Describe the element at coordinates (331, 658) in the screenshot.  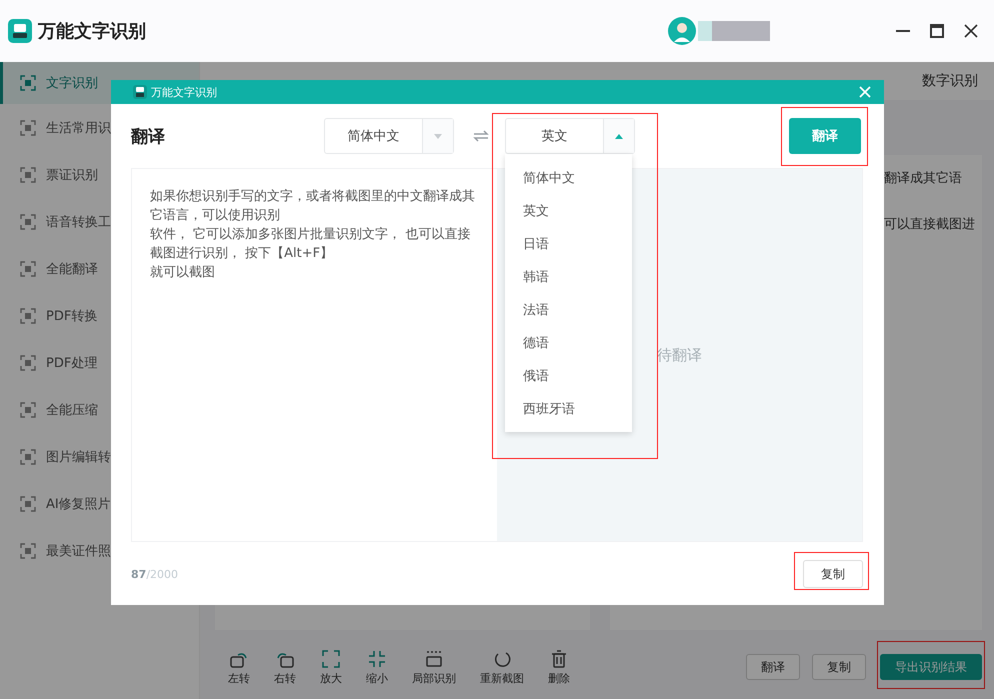
I see `expand-icon` at that location.